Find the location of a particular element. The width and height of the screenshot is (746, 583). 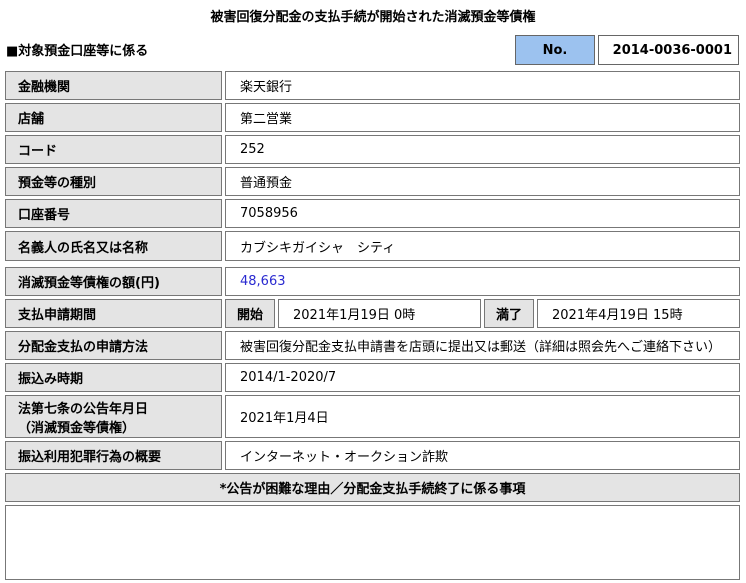

footer-content is located at coordinates (372, 542).